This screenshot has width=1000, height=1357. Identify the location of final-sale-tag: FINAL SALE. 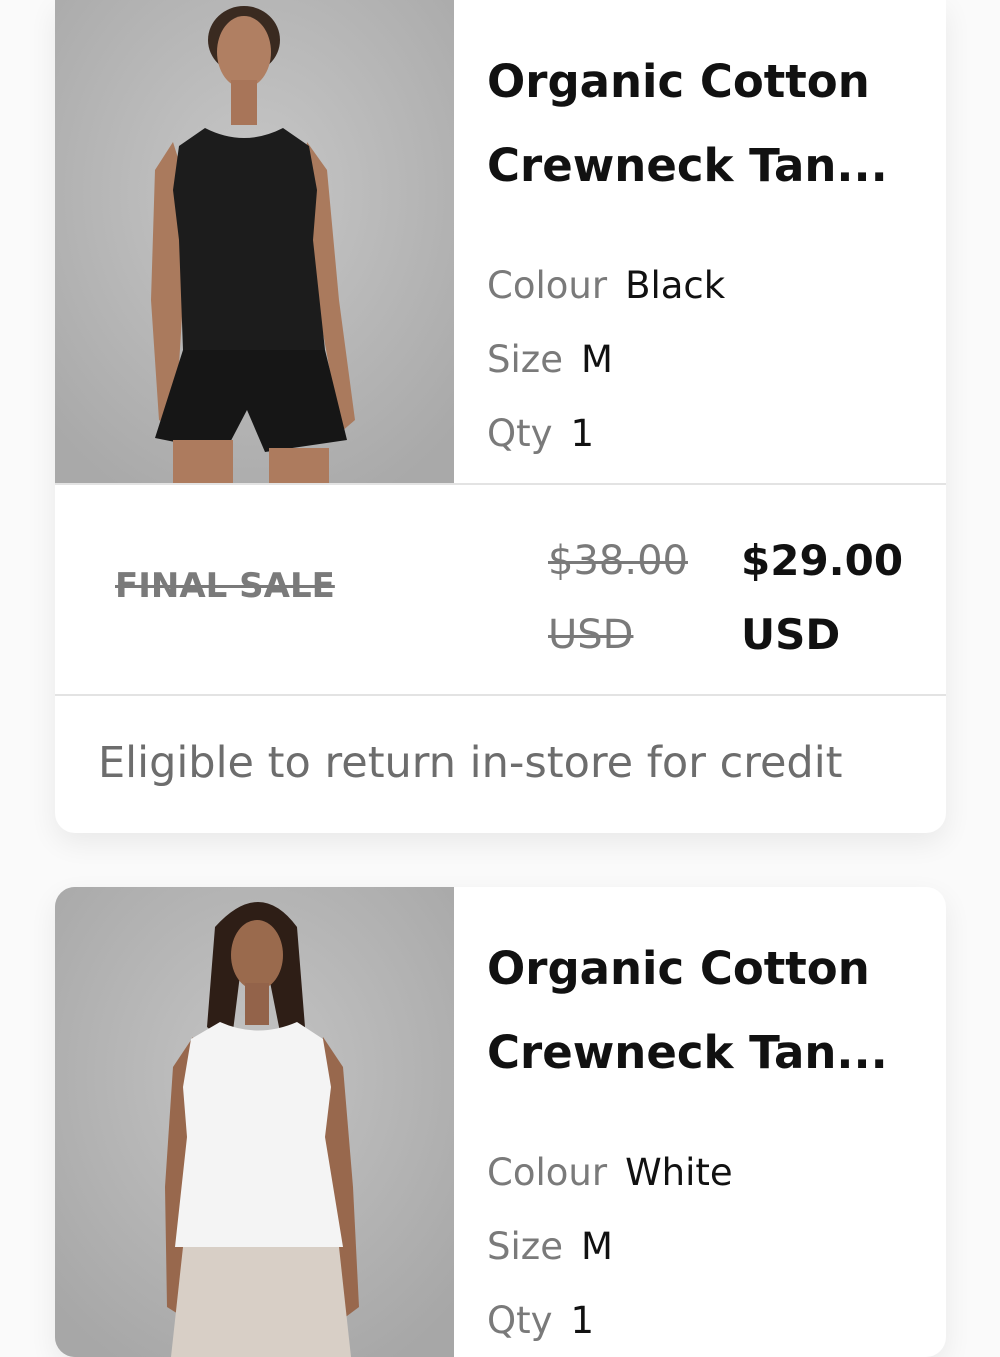
(225, 586).